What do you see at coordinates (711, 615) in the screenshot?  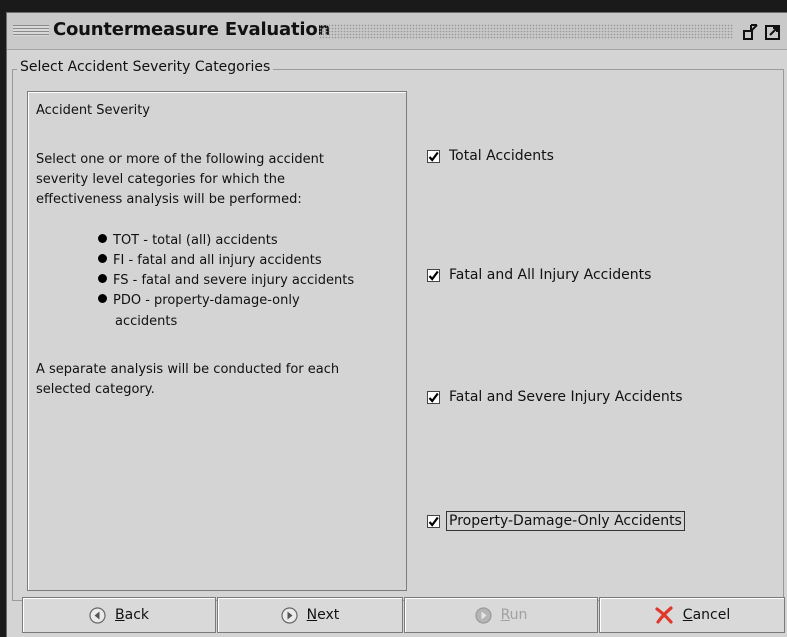 I see `cancel-label-rest: ancel` at bounding box center [711, 615].